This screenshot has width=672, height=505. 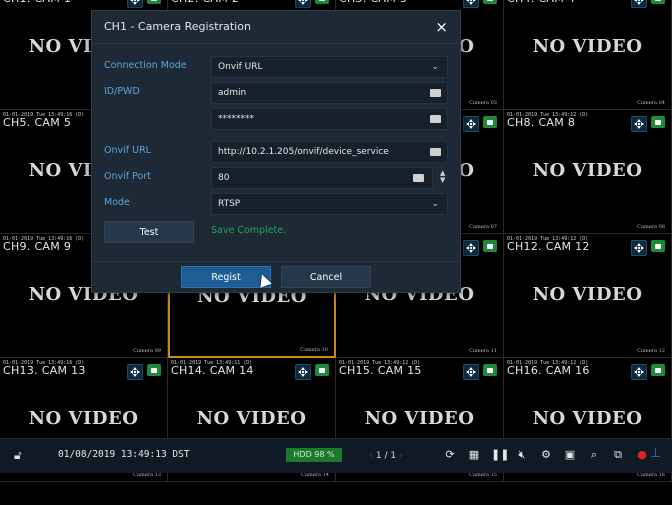 I want to click on mute-icon: 🔇︎, so click(x=522, y=455).